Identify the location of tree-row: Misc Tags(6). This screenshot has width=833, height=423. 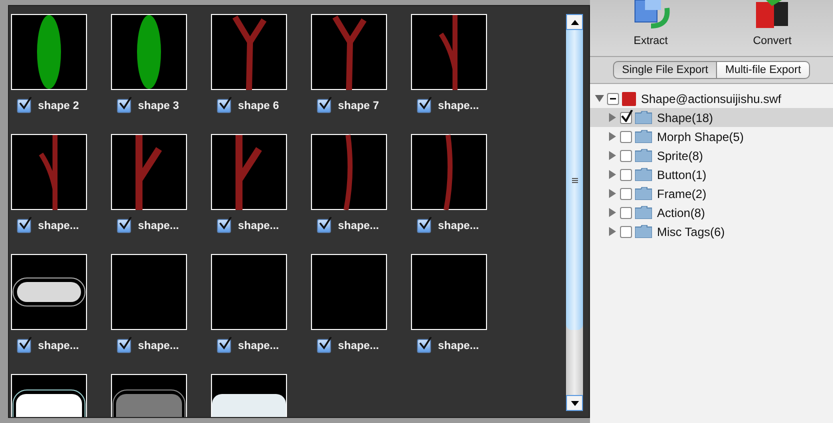
(711, 231).